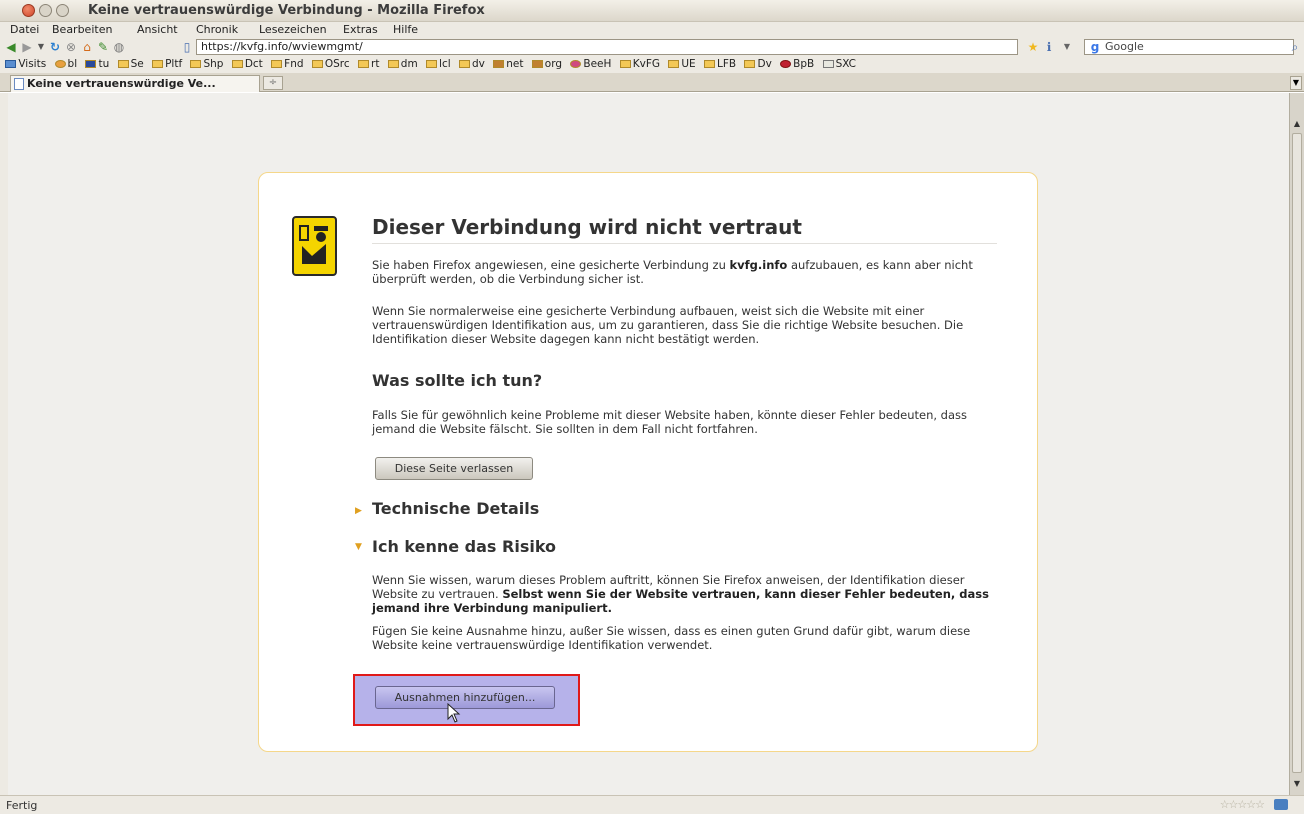  I want to click on window-close-icon, so click(28, 10).